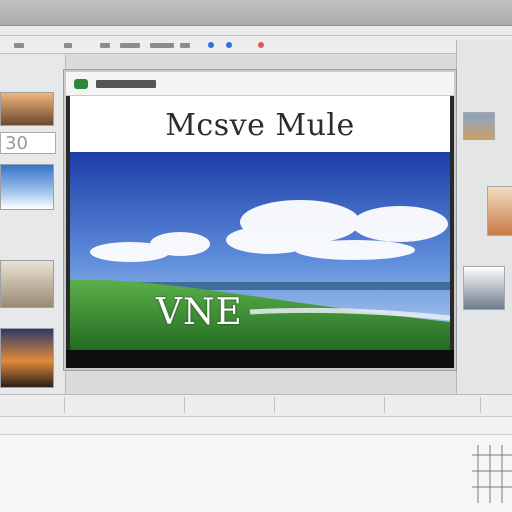 The image size is (512, 512). What do you see at coordinates (81, 84) in the screenshot?
I see `record-icon` at bounding box center [81, 84].